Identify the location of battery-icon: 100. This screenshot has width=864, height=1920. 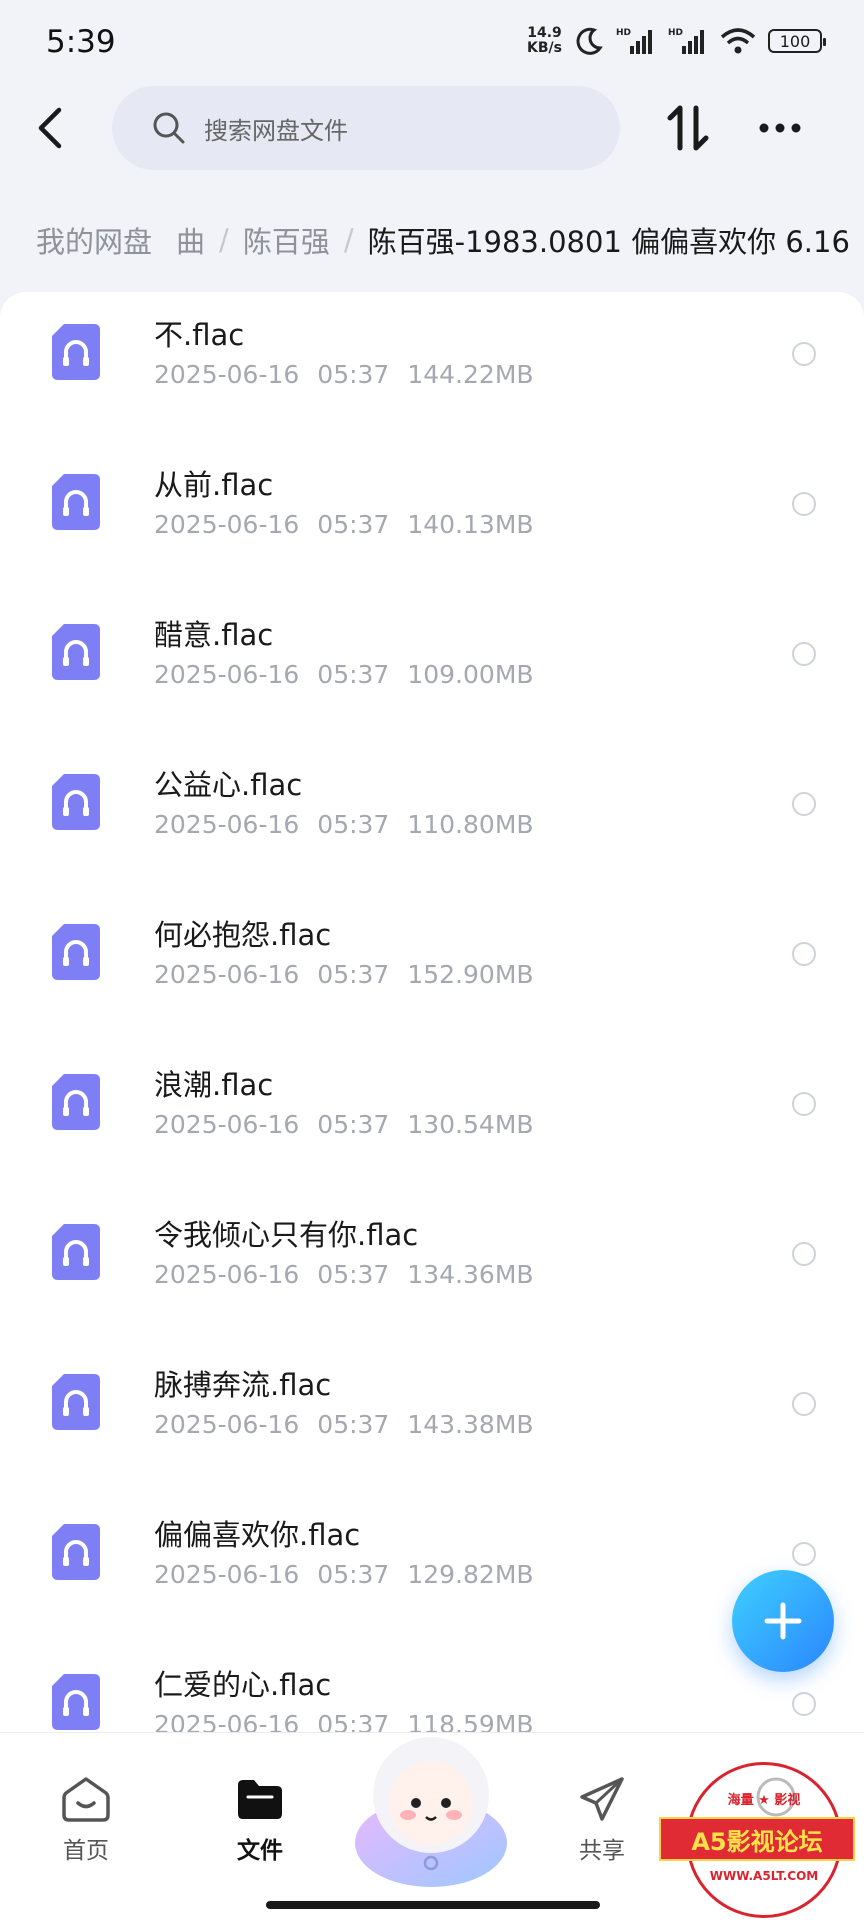
(797, 41).